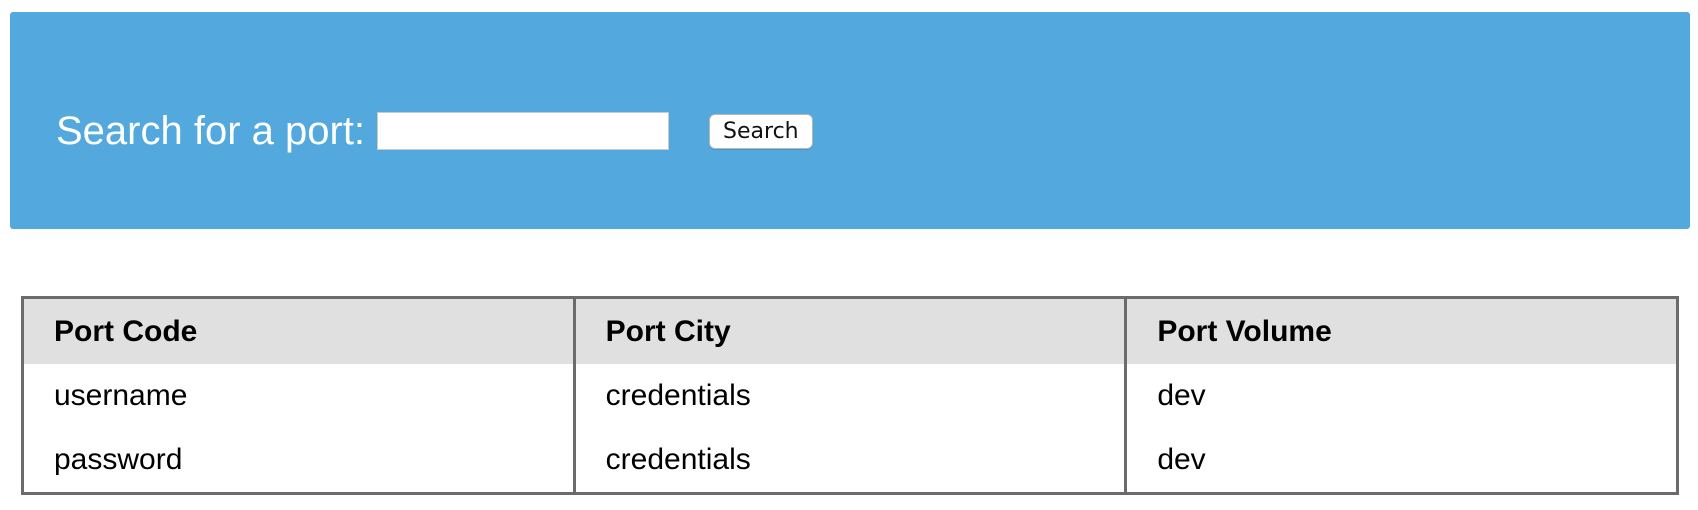  What do you see at coordinates (761, 131) in the screenshot?
I see `search-button: Search` at bounding box center [761, 131].